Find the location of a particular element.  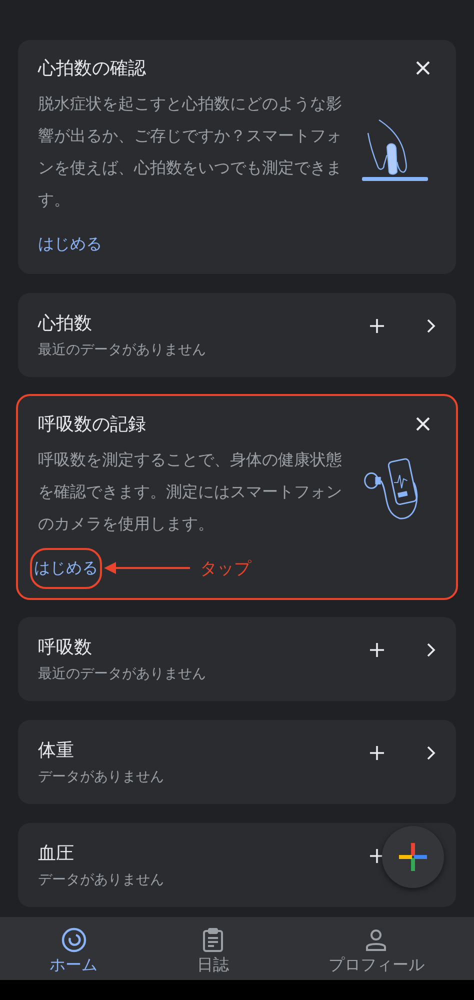

card-description: 脱水症状を起こすと心拍数にどのような影響が出るか、ご存じですか？スマートフォンを使えば、心拍数をいつでも測定できます。 is located at coordinates (190, 152).